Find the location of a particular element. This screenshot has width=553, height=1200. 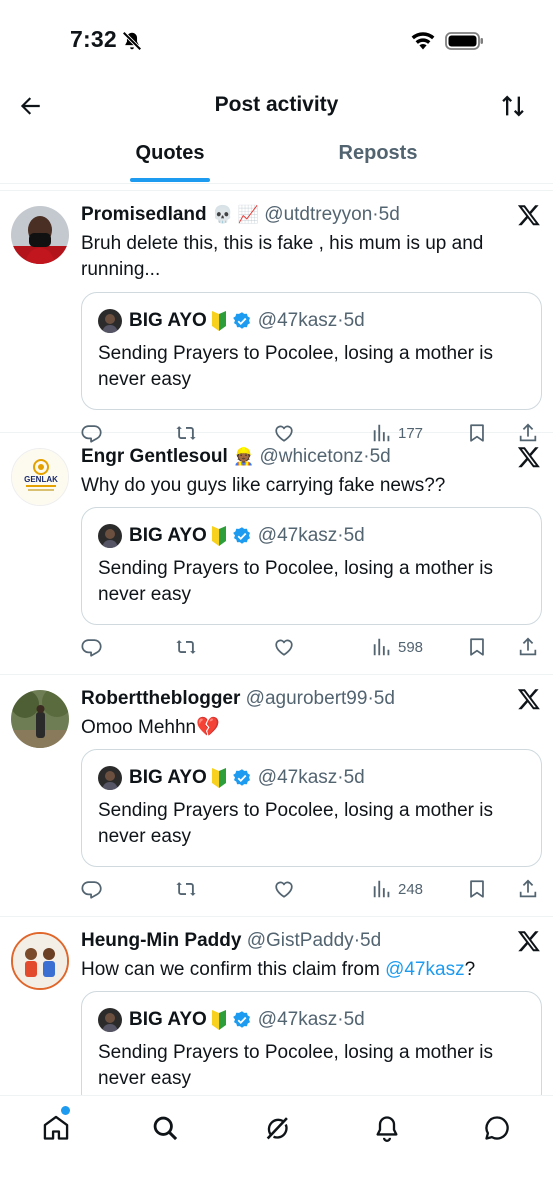

status-bar: 7:32 is located at coordinates (276, 40).